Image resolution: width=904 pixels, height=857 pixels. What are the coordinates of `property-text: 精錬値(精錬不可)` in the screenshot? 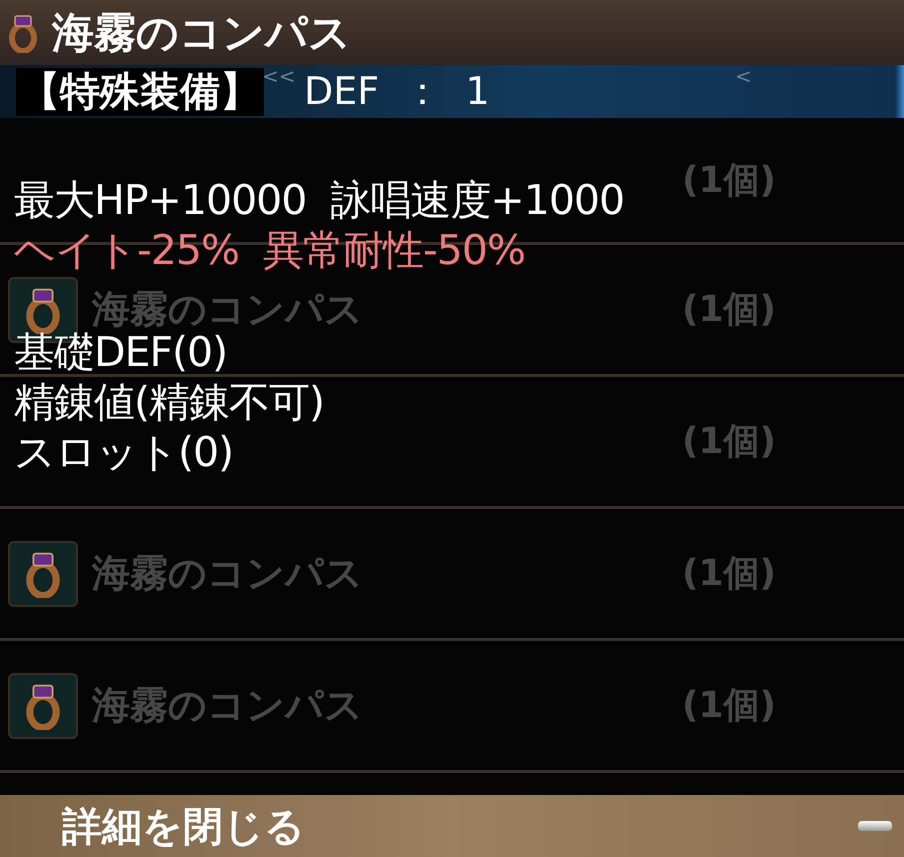 It's located at (169, 402).